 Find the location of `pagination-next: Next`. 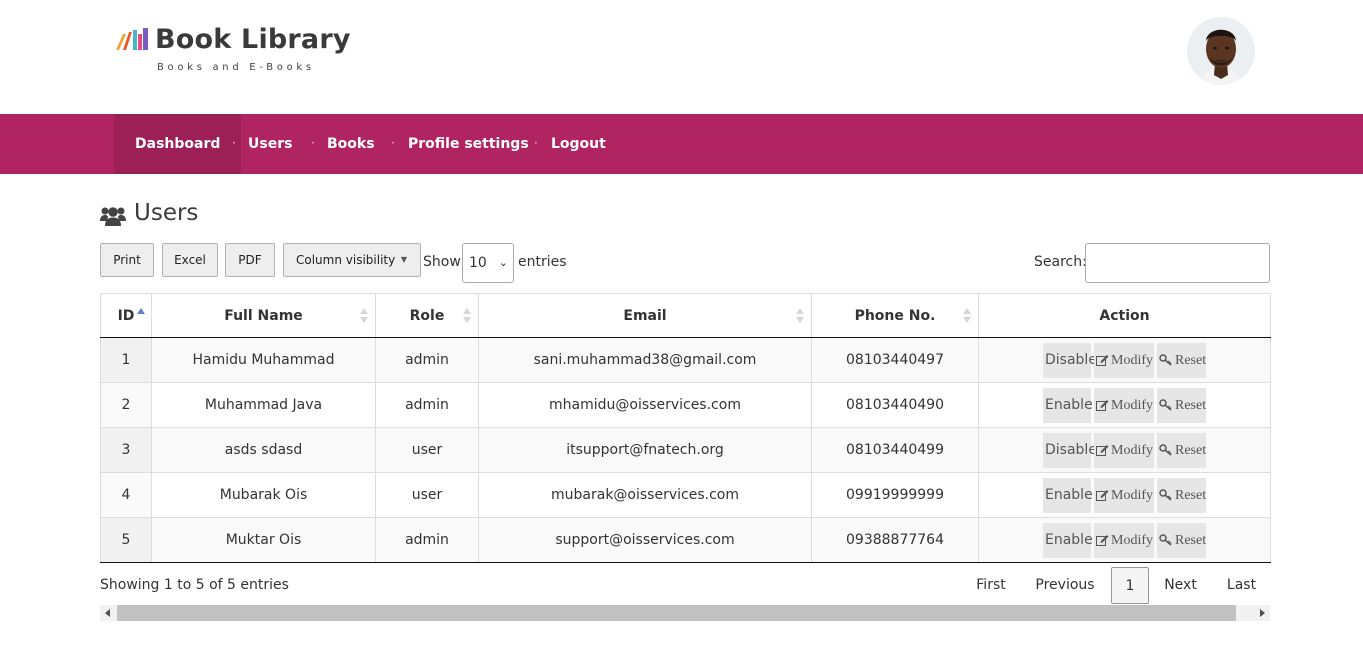

pagination-next: Next is located at coordinates (1180, 585).